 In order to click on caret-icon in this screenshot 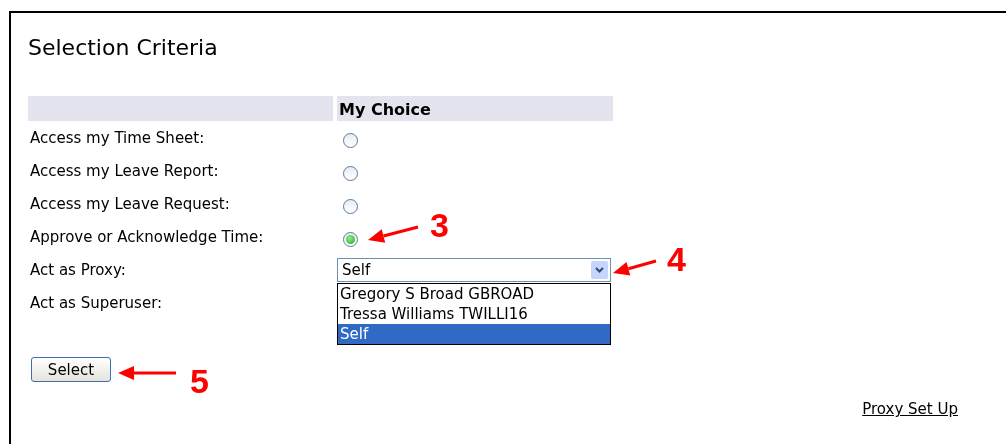, I will do `click(599, 269)`.